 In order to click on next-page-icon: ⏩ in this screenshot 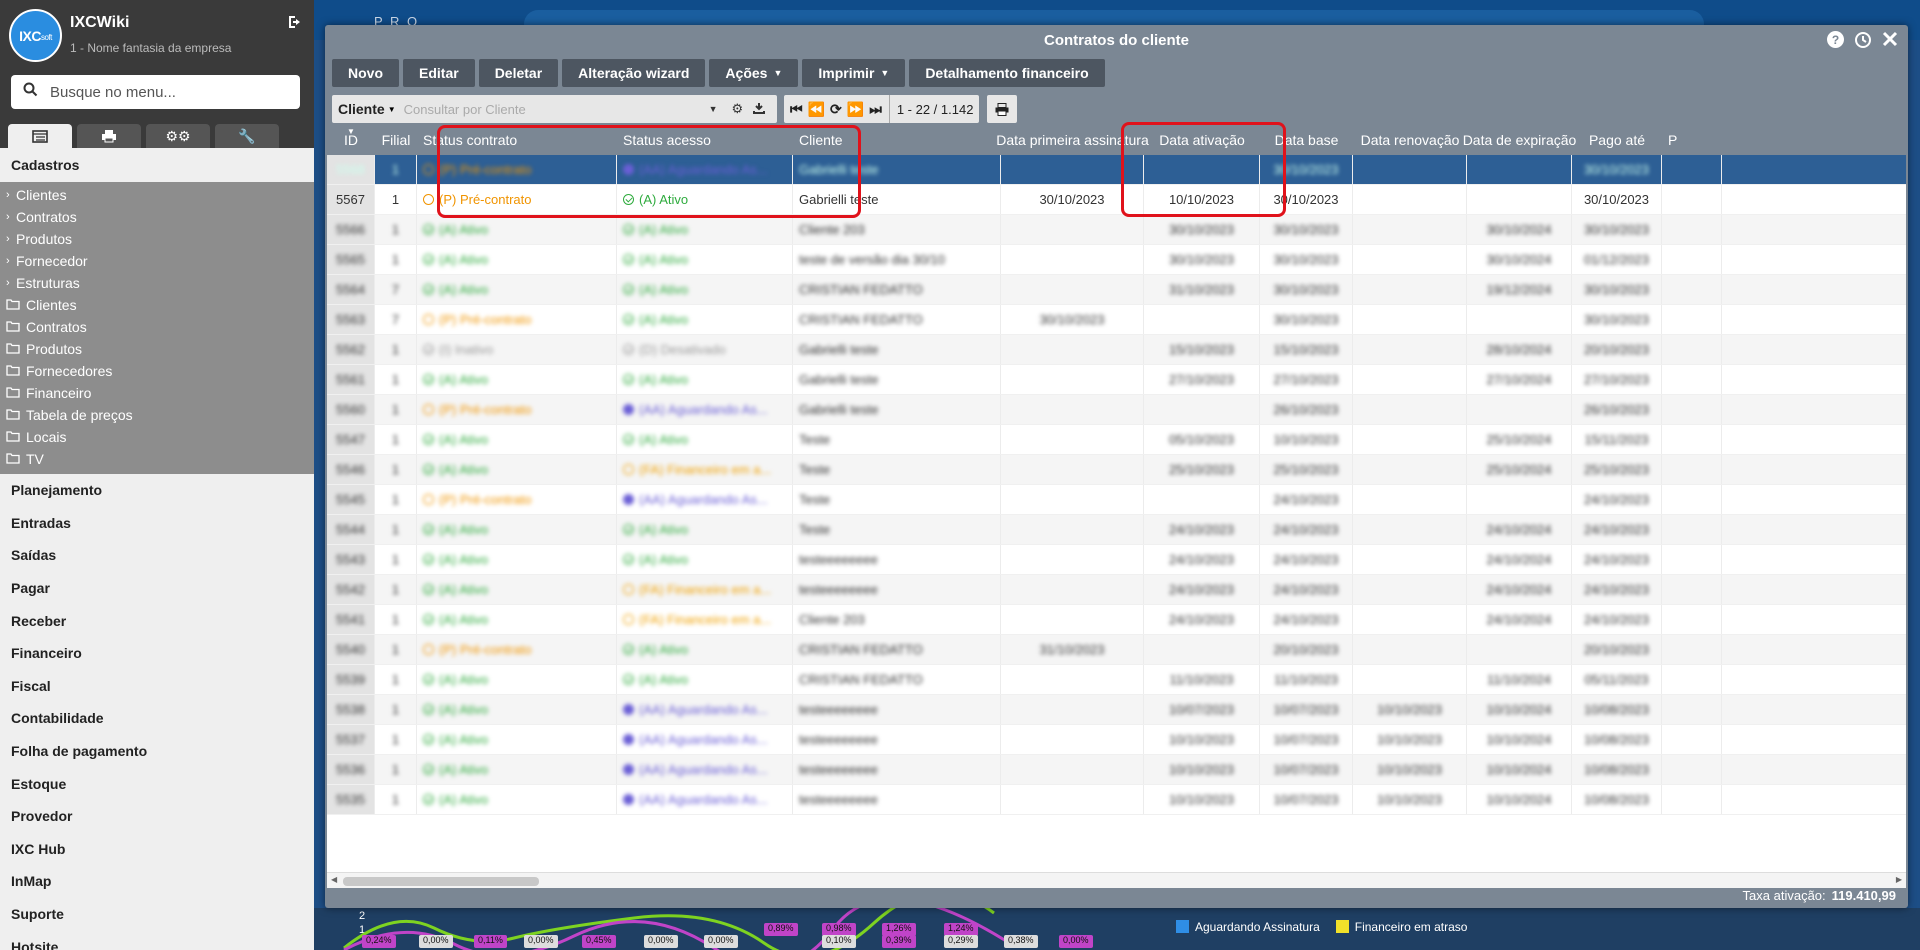, I will do `click(855, 109)`.